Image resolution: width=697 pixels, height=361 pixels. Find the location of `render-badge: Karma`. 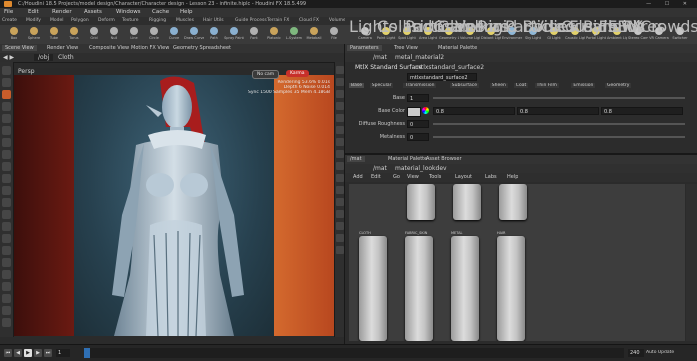

render-badge: Karma is located at coordinates (297, 73).